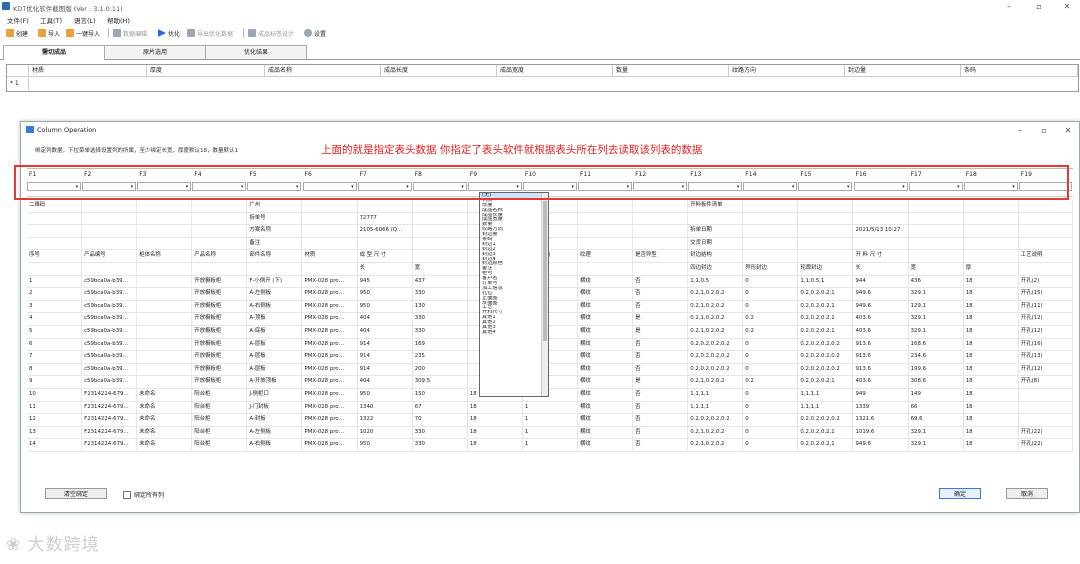 This screenshot has height=564, width=1080. What do you see at coordinates (1046, 281) in the screenshot?
I see `table-cell: 开孔(2)` at bounding box center [1046, 281].